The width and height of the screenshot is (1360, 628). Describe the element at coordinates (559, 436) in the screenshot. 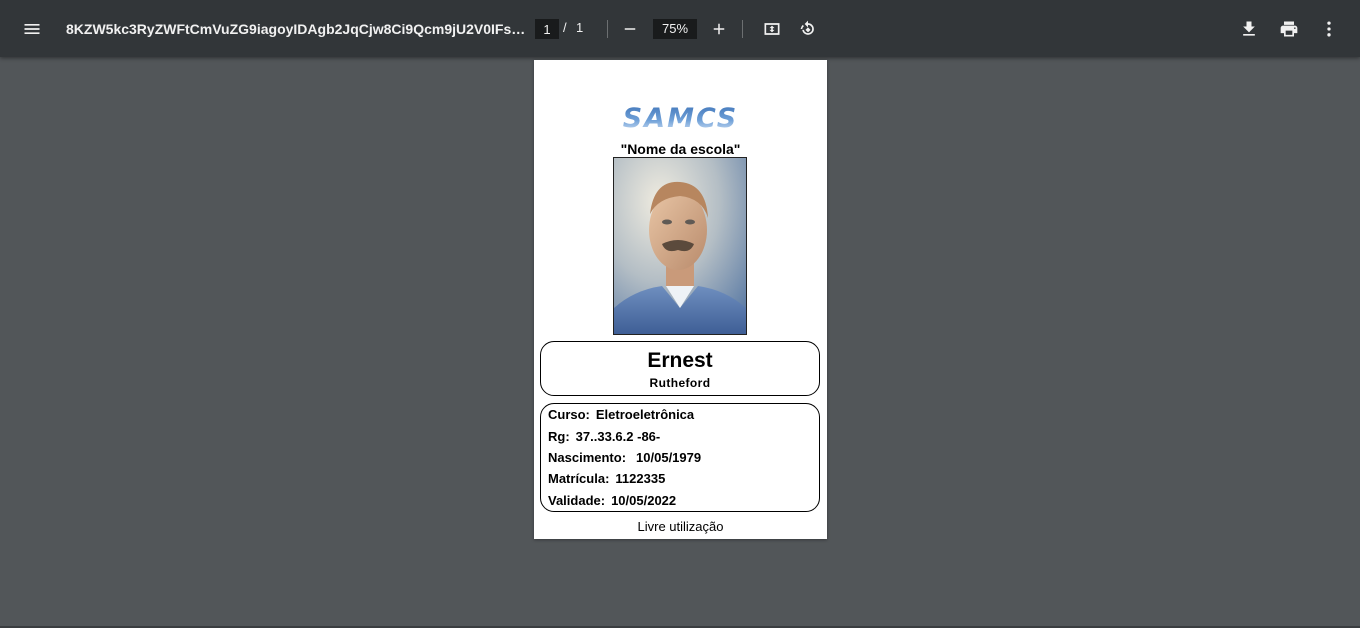

I see `rg-label: Rg:` at that location.